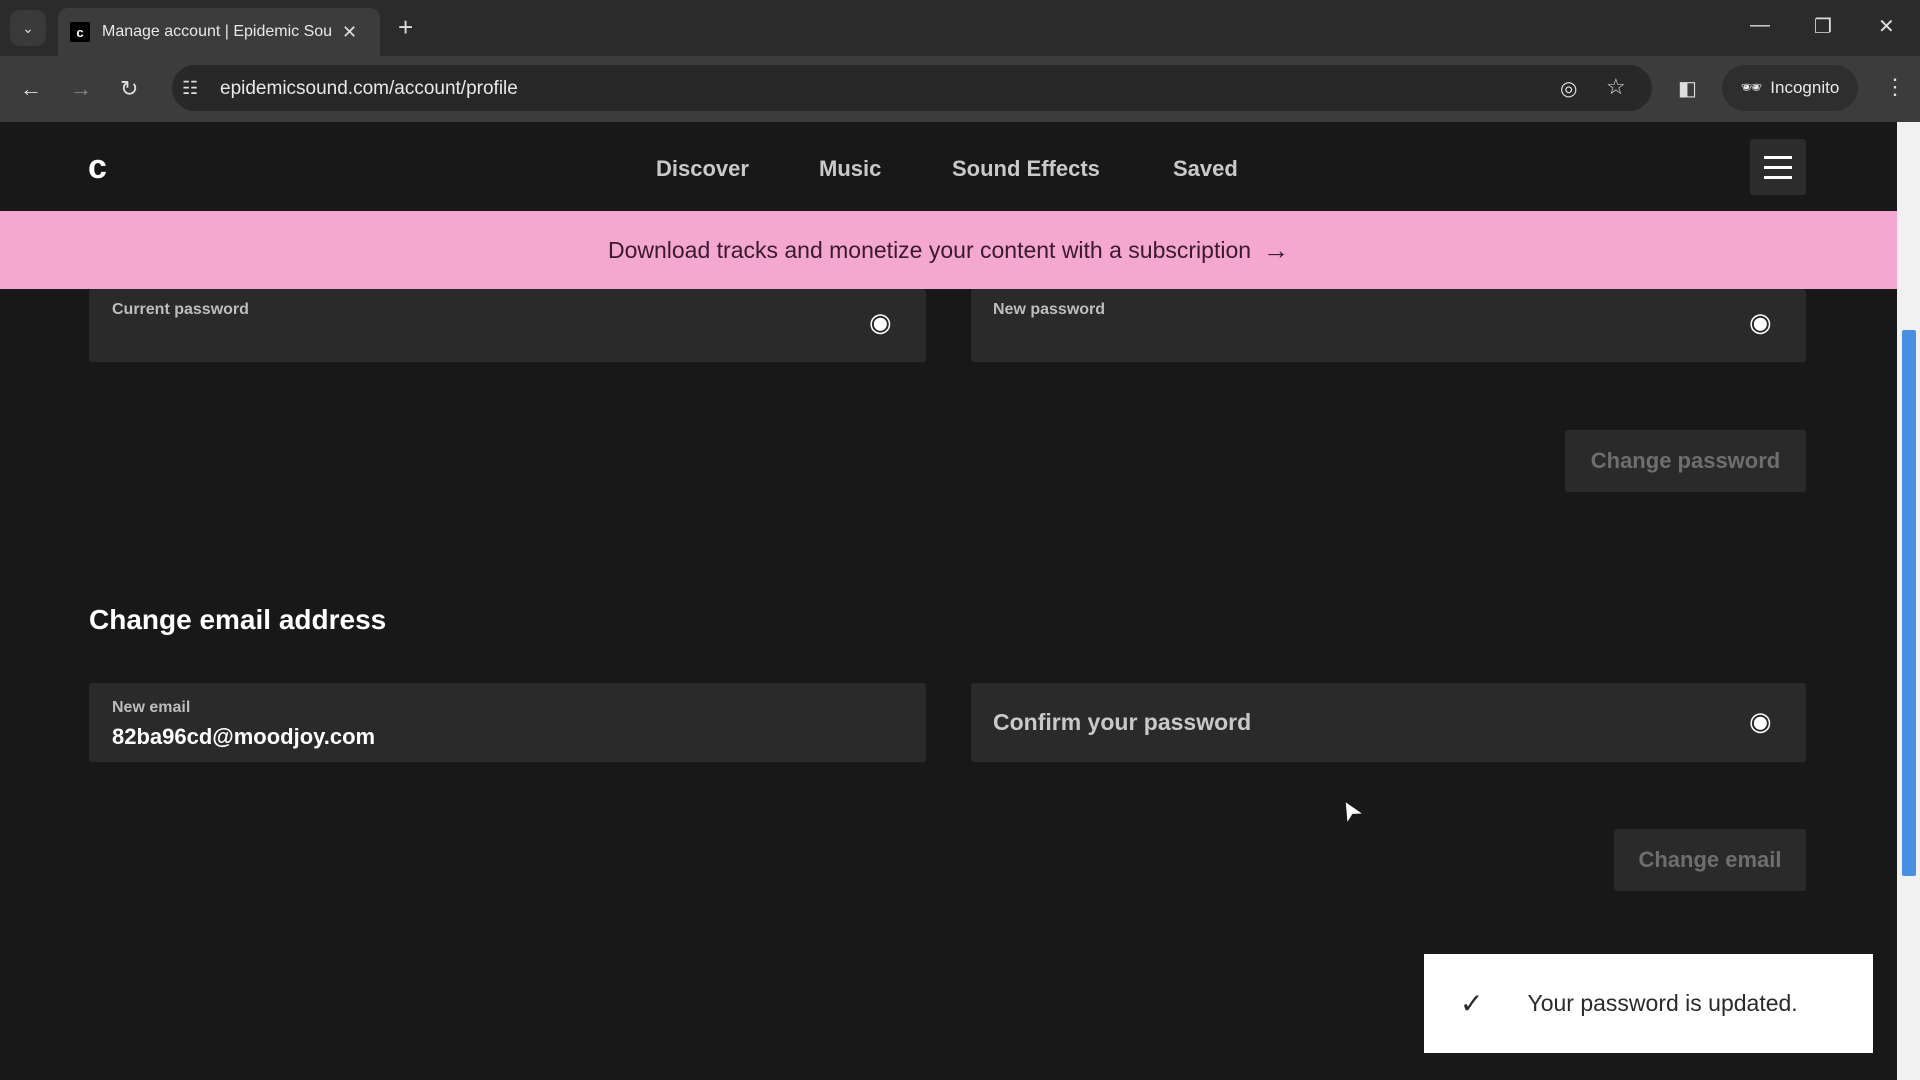 The image size is (1920, 1080). What do you see at coordinates (1388, 325) in the screenshot?
I see `new-password-field` at bounding box center [1388, 325].